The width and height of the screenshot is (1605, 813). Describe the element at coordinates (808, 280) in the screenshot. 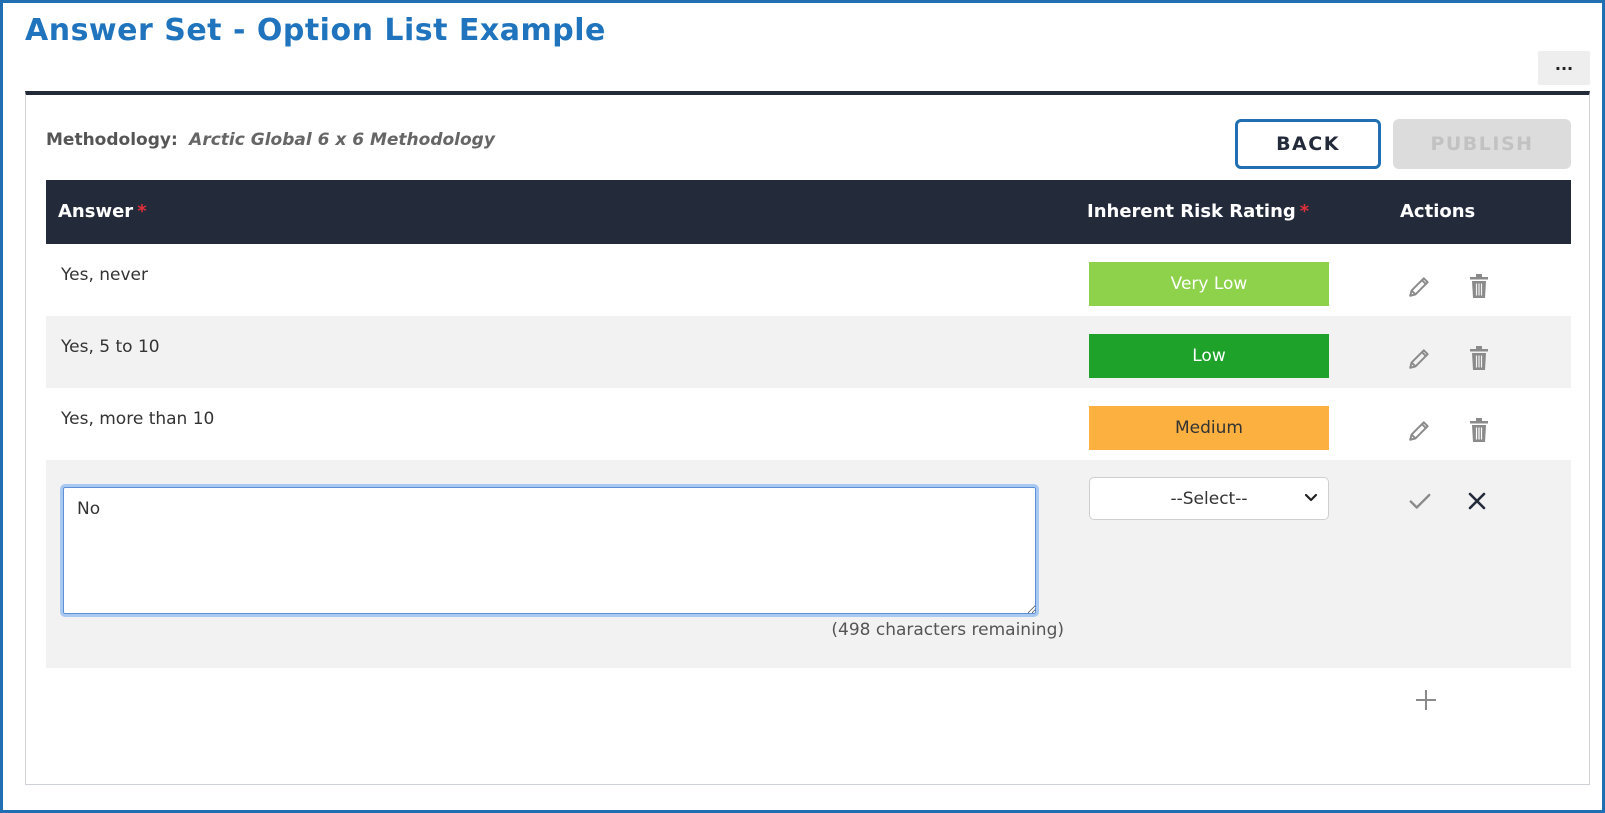

I see `table-row: Yes, never Very Low` at that location.